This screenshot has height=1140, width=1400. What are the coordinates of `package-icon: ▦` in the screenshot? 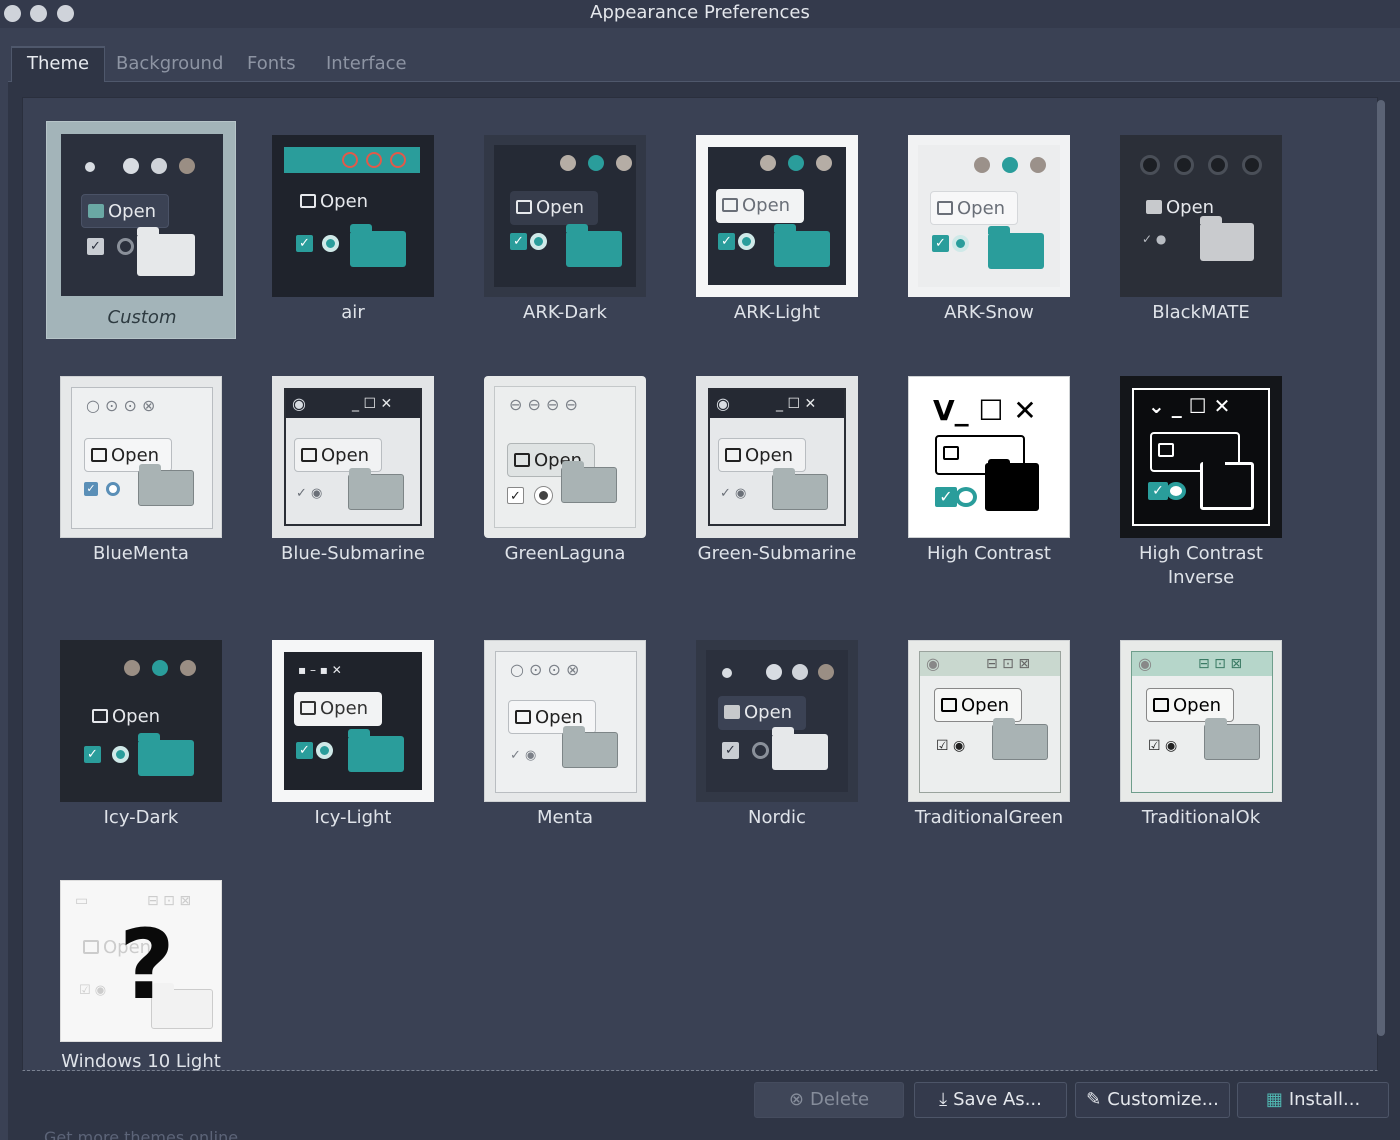 It's located at (1274, 1099).